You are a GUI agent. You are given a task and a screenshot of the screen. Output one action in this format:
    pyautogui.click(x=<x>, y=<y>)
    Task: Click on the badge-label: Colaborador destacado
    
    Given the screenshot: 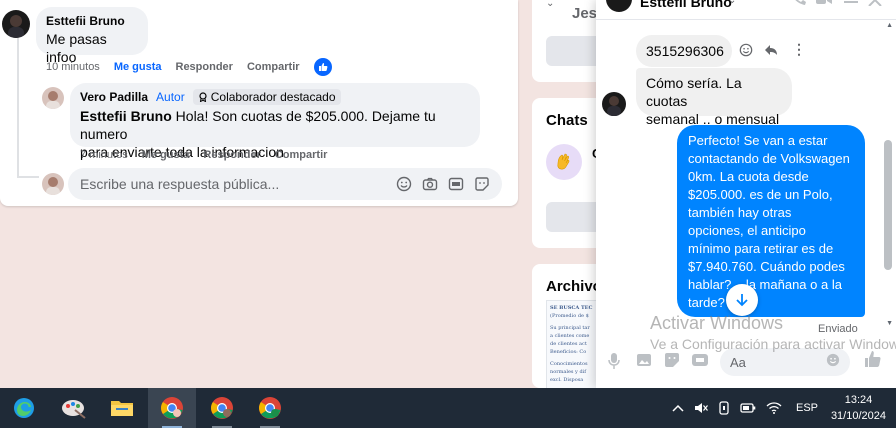 What is the action you would take?
    pyautogui.click(x=273, y=97)
    